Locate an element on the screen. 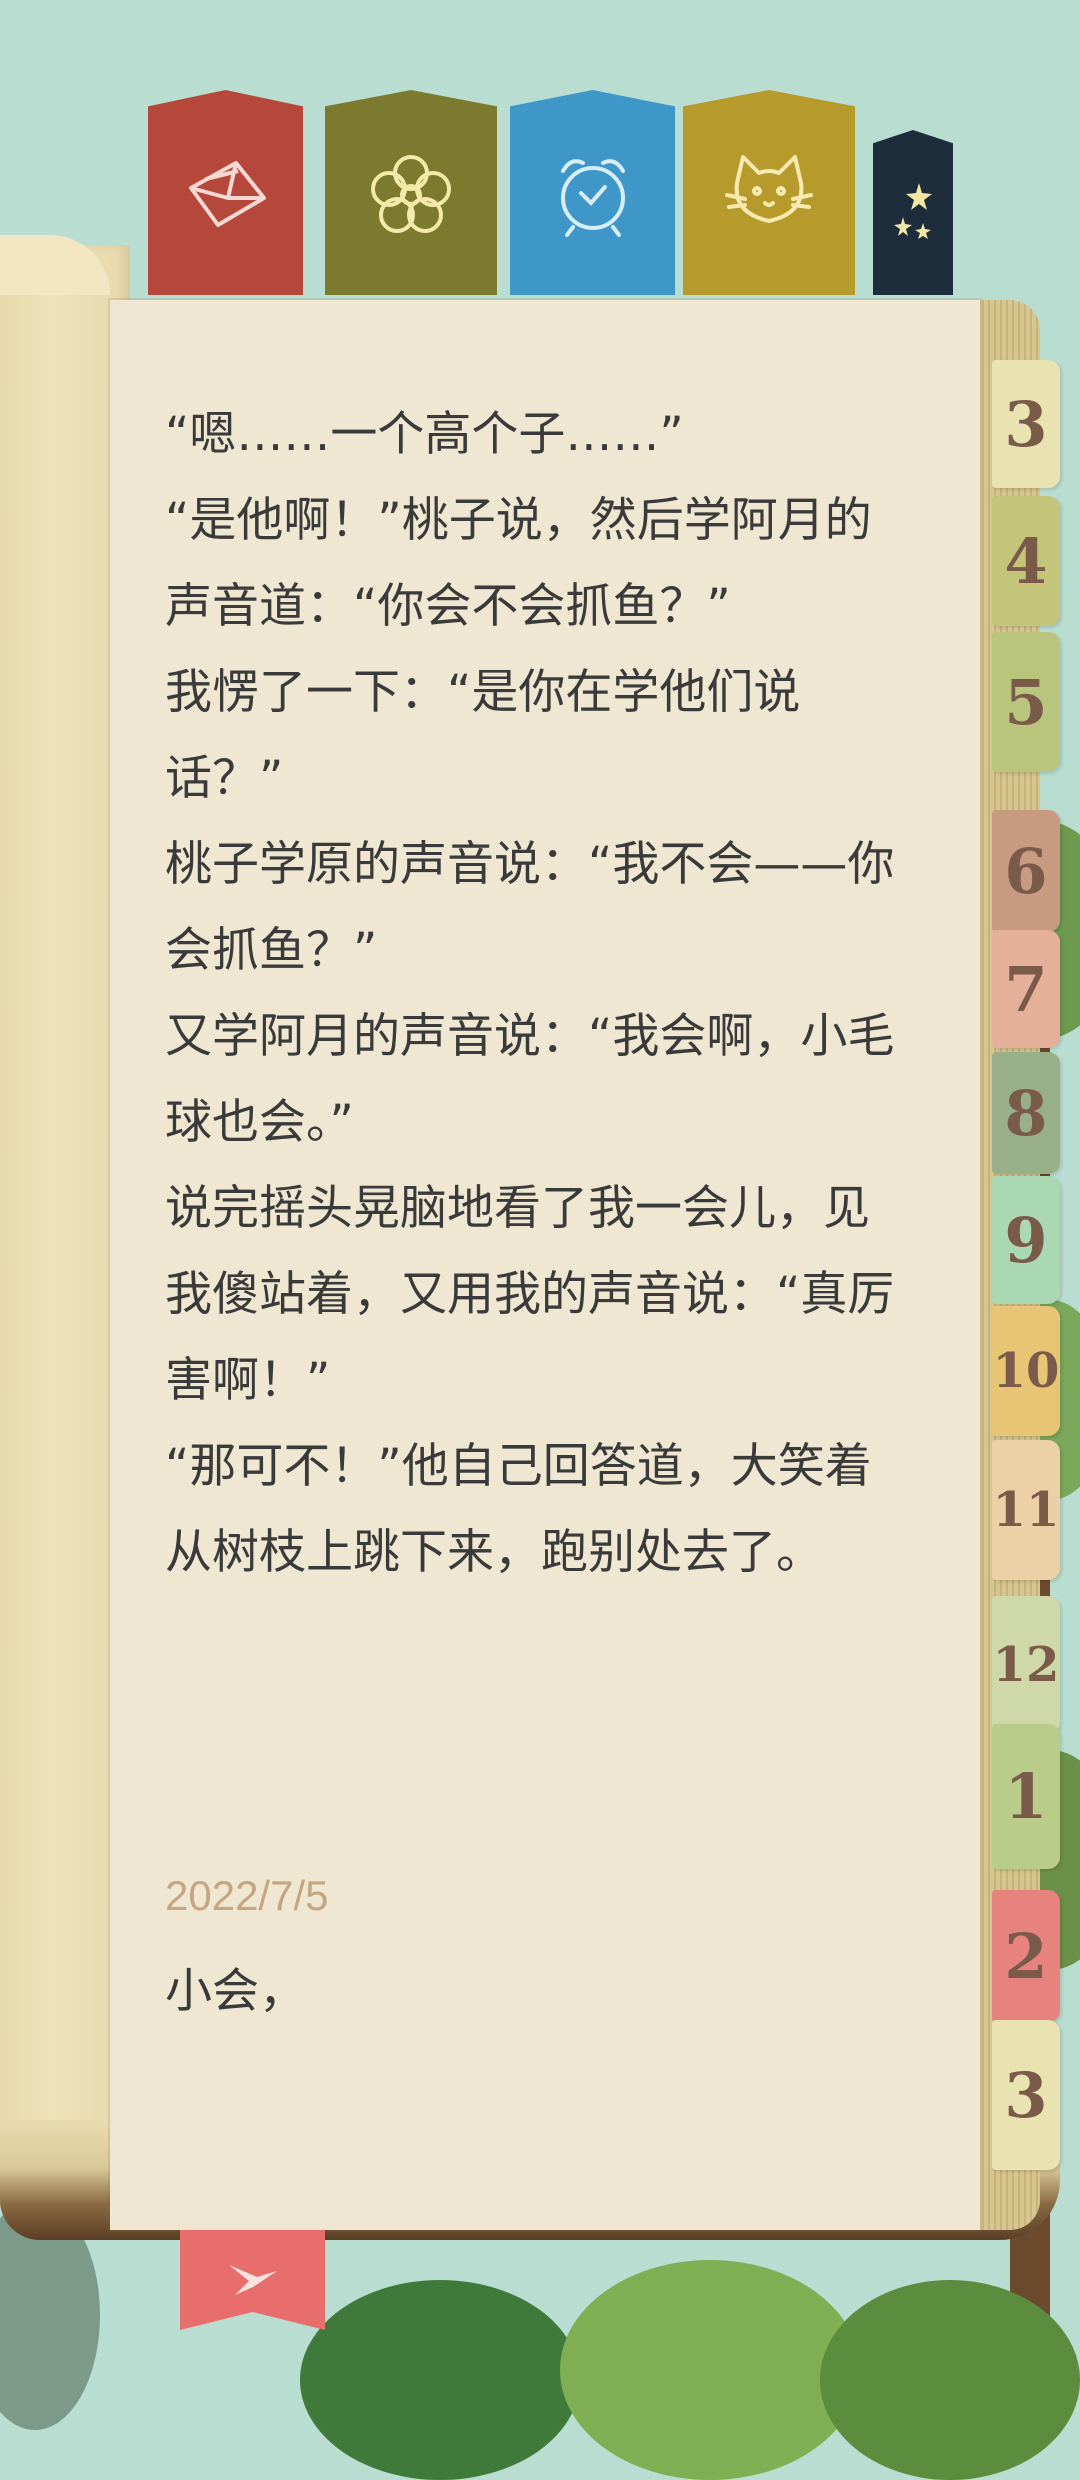 The width and height of the screenshot is (1080, 2480). month-tab-label: 2 is located at coordinates (1026, 1956).